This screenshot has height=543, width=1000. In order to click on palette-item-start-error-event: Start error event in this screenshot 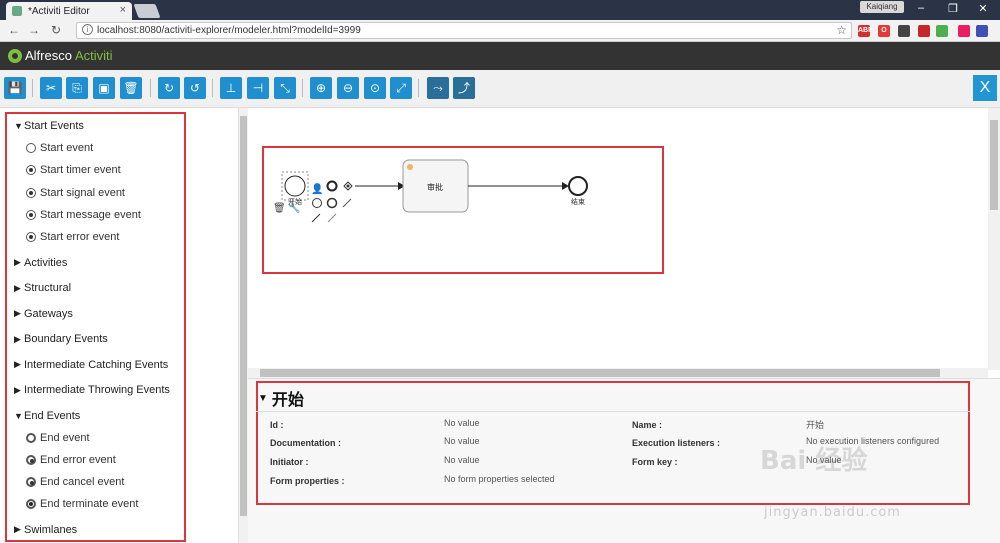, I will do `click(72, 237)`.